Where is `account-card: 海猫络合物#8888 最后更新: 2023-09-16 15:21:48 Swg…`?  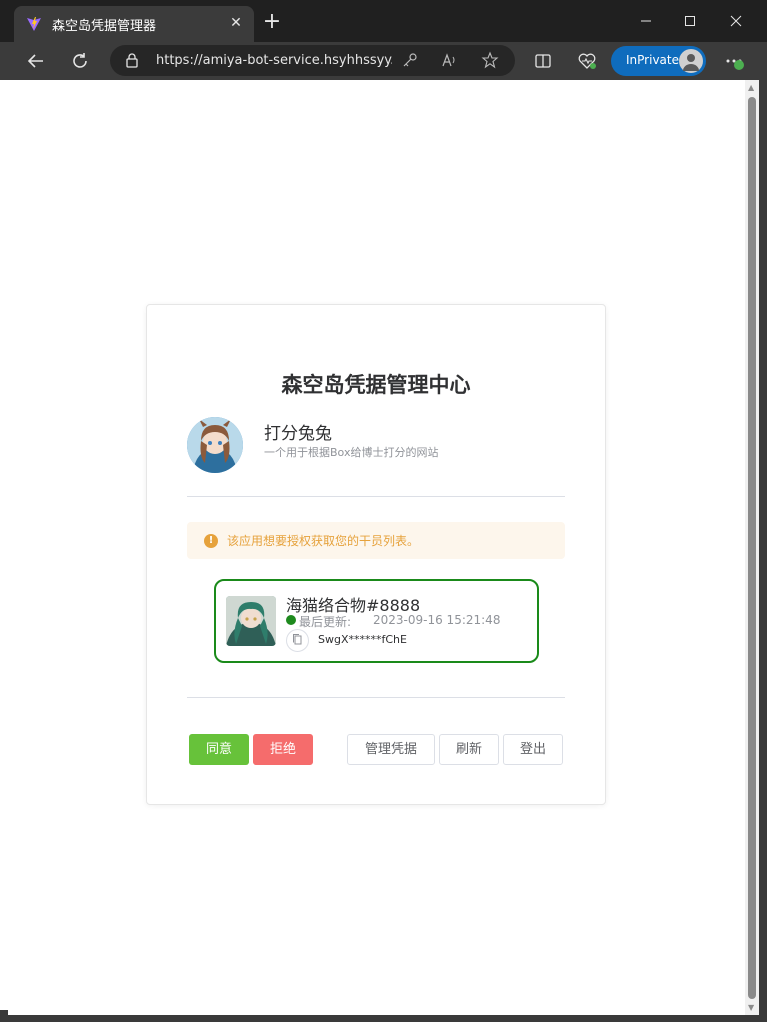
account-card: 海猫络合物#8888 最后更新: 2023-09-16 15:21:48 Swg… is located at coordinates (376, 621).